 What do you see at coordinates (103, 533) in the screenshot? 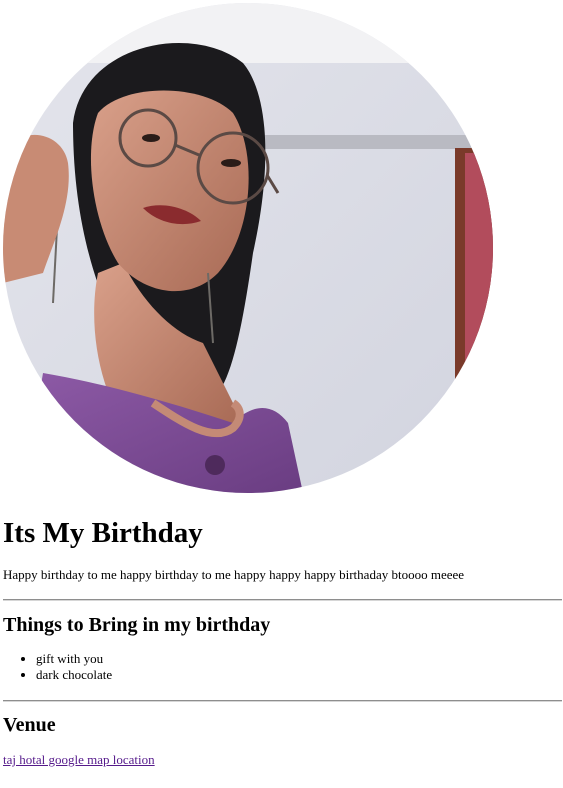
I see `page-title: Its My Birthday` at bounding box center [103, 533].